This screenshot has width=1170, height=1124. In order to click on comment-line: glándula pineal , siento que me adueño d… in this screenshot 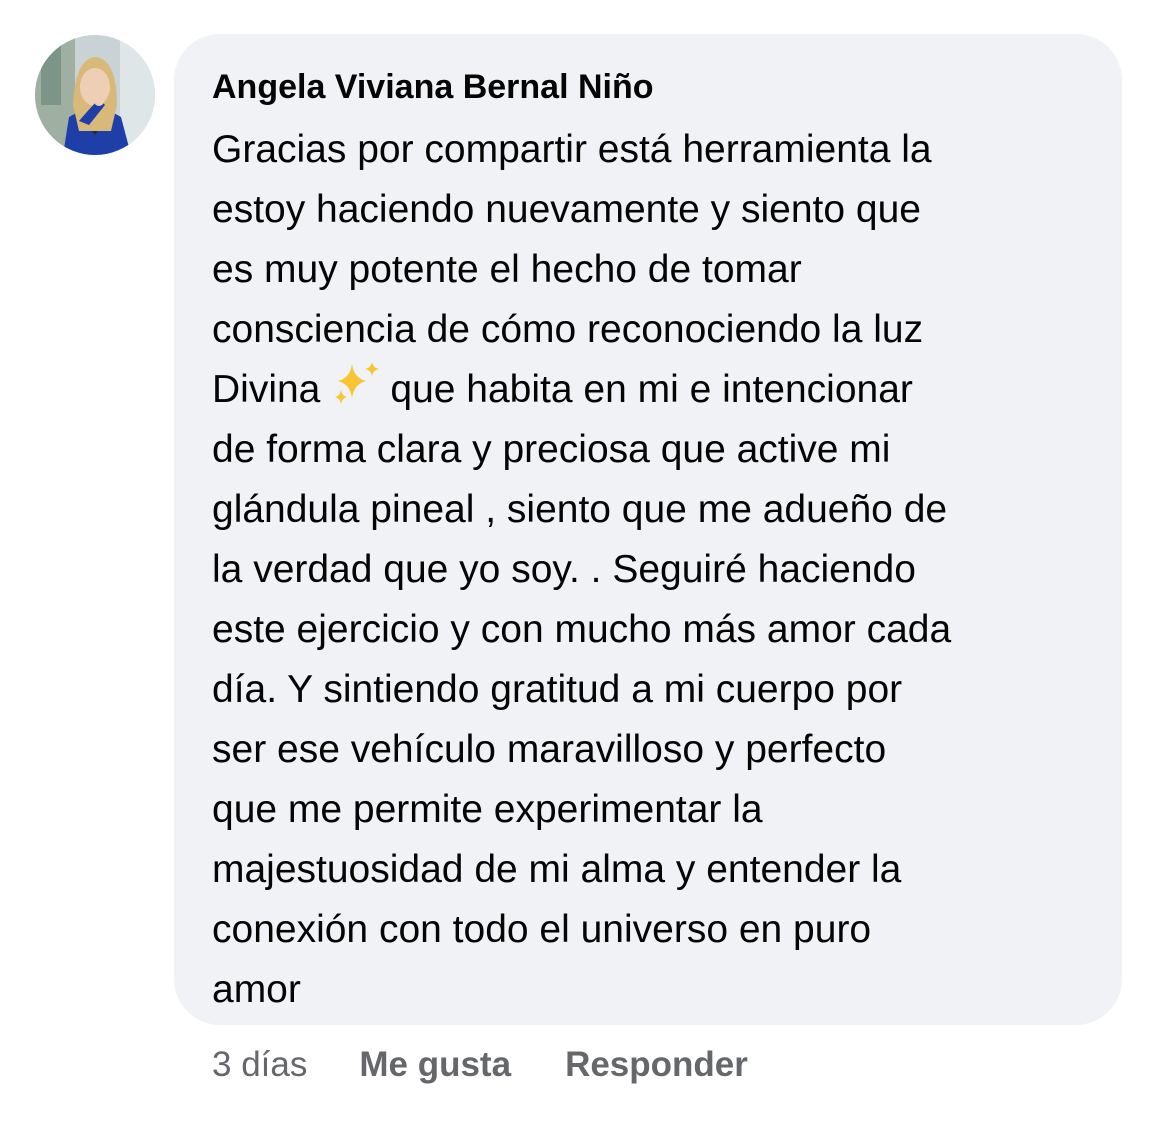, I will do `click(580, 509)`.